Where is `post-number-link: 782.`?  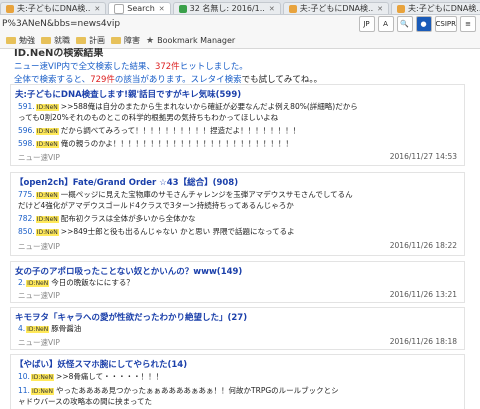 post-number-link: 782. is located at coordinates (26, 218).